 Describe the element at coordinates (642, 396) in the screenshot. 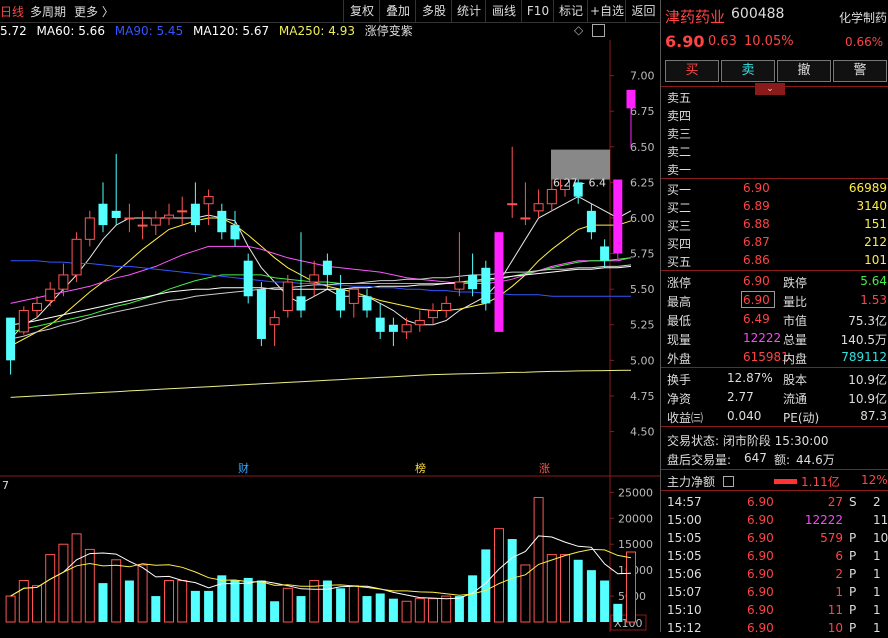

I see `y-tick-label: 4.75` at that location.